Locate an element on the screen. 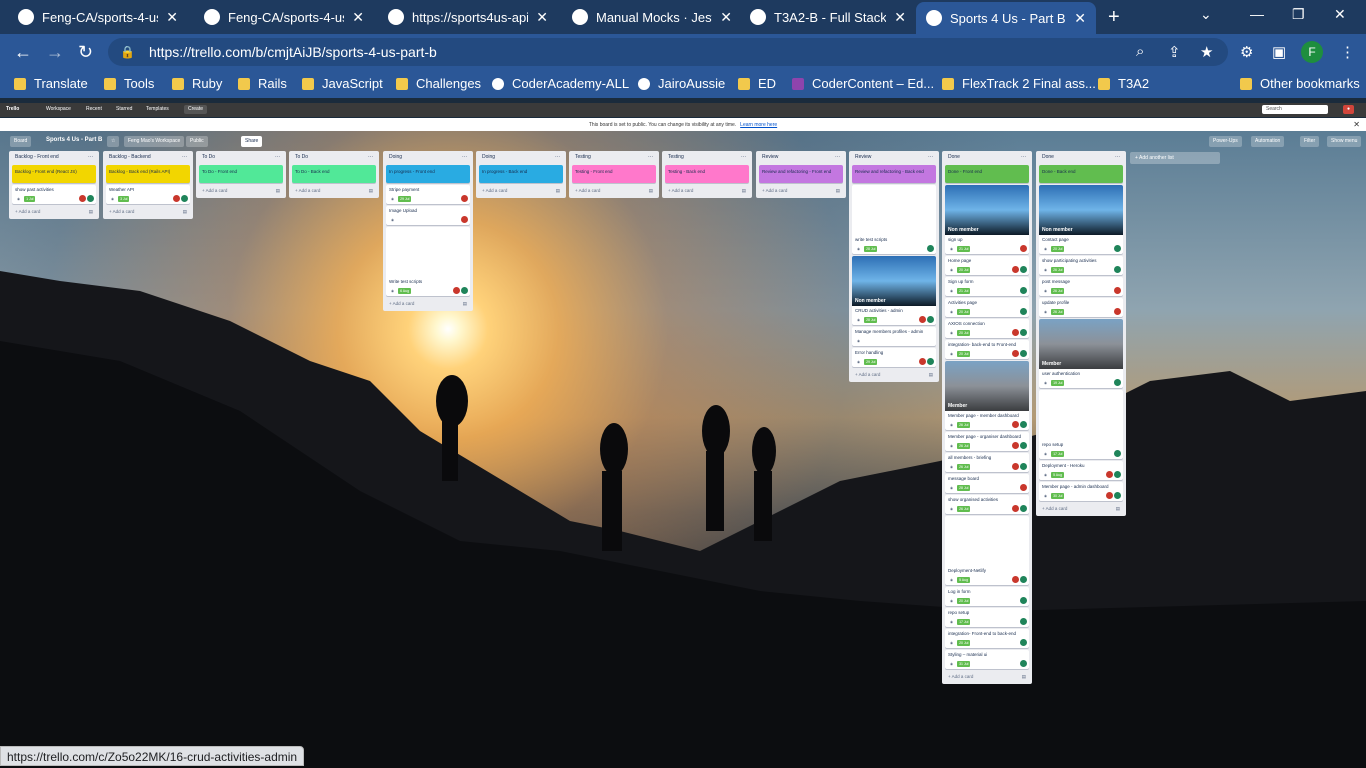 Image resolution: width=1366 pixels, height=768 pixels. share-button: Share is located at coordinates (252, 141).